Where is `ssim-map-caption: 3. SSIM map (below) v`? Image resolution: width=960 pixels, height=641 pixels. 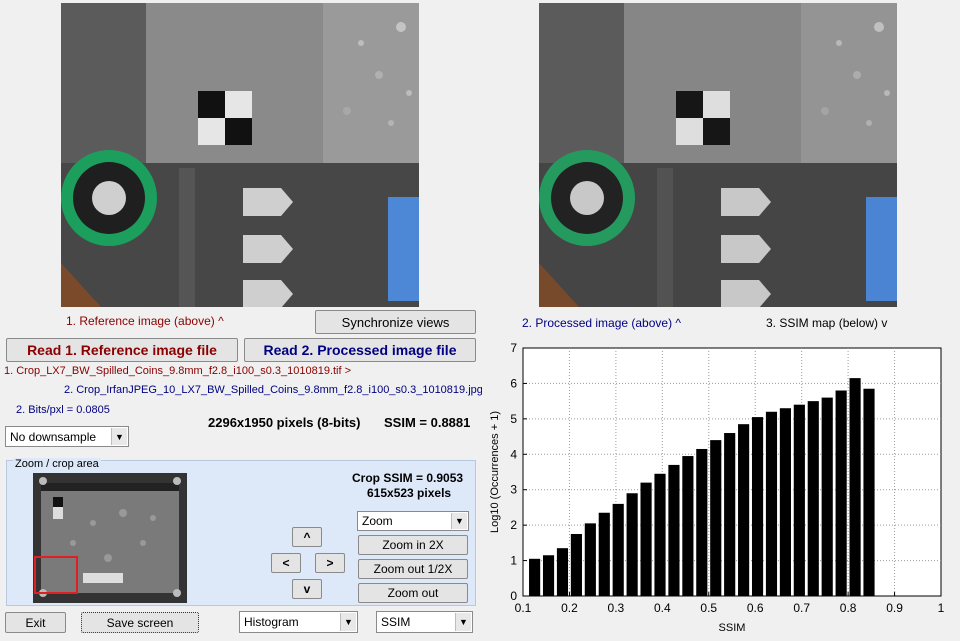 ssim-map-caption: 3. SSIM map (below) v is located at coordinates (827, 323).